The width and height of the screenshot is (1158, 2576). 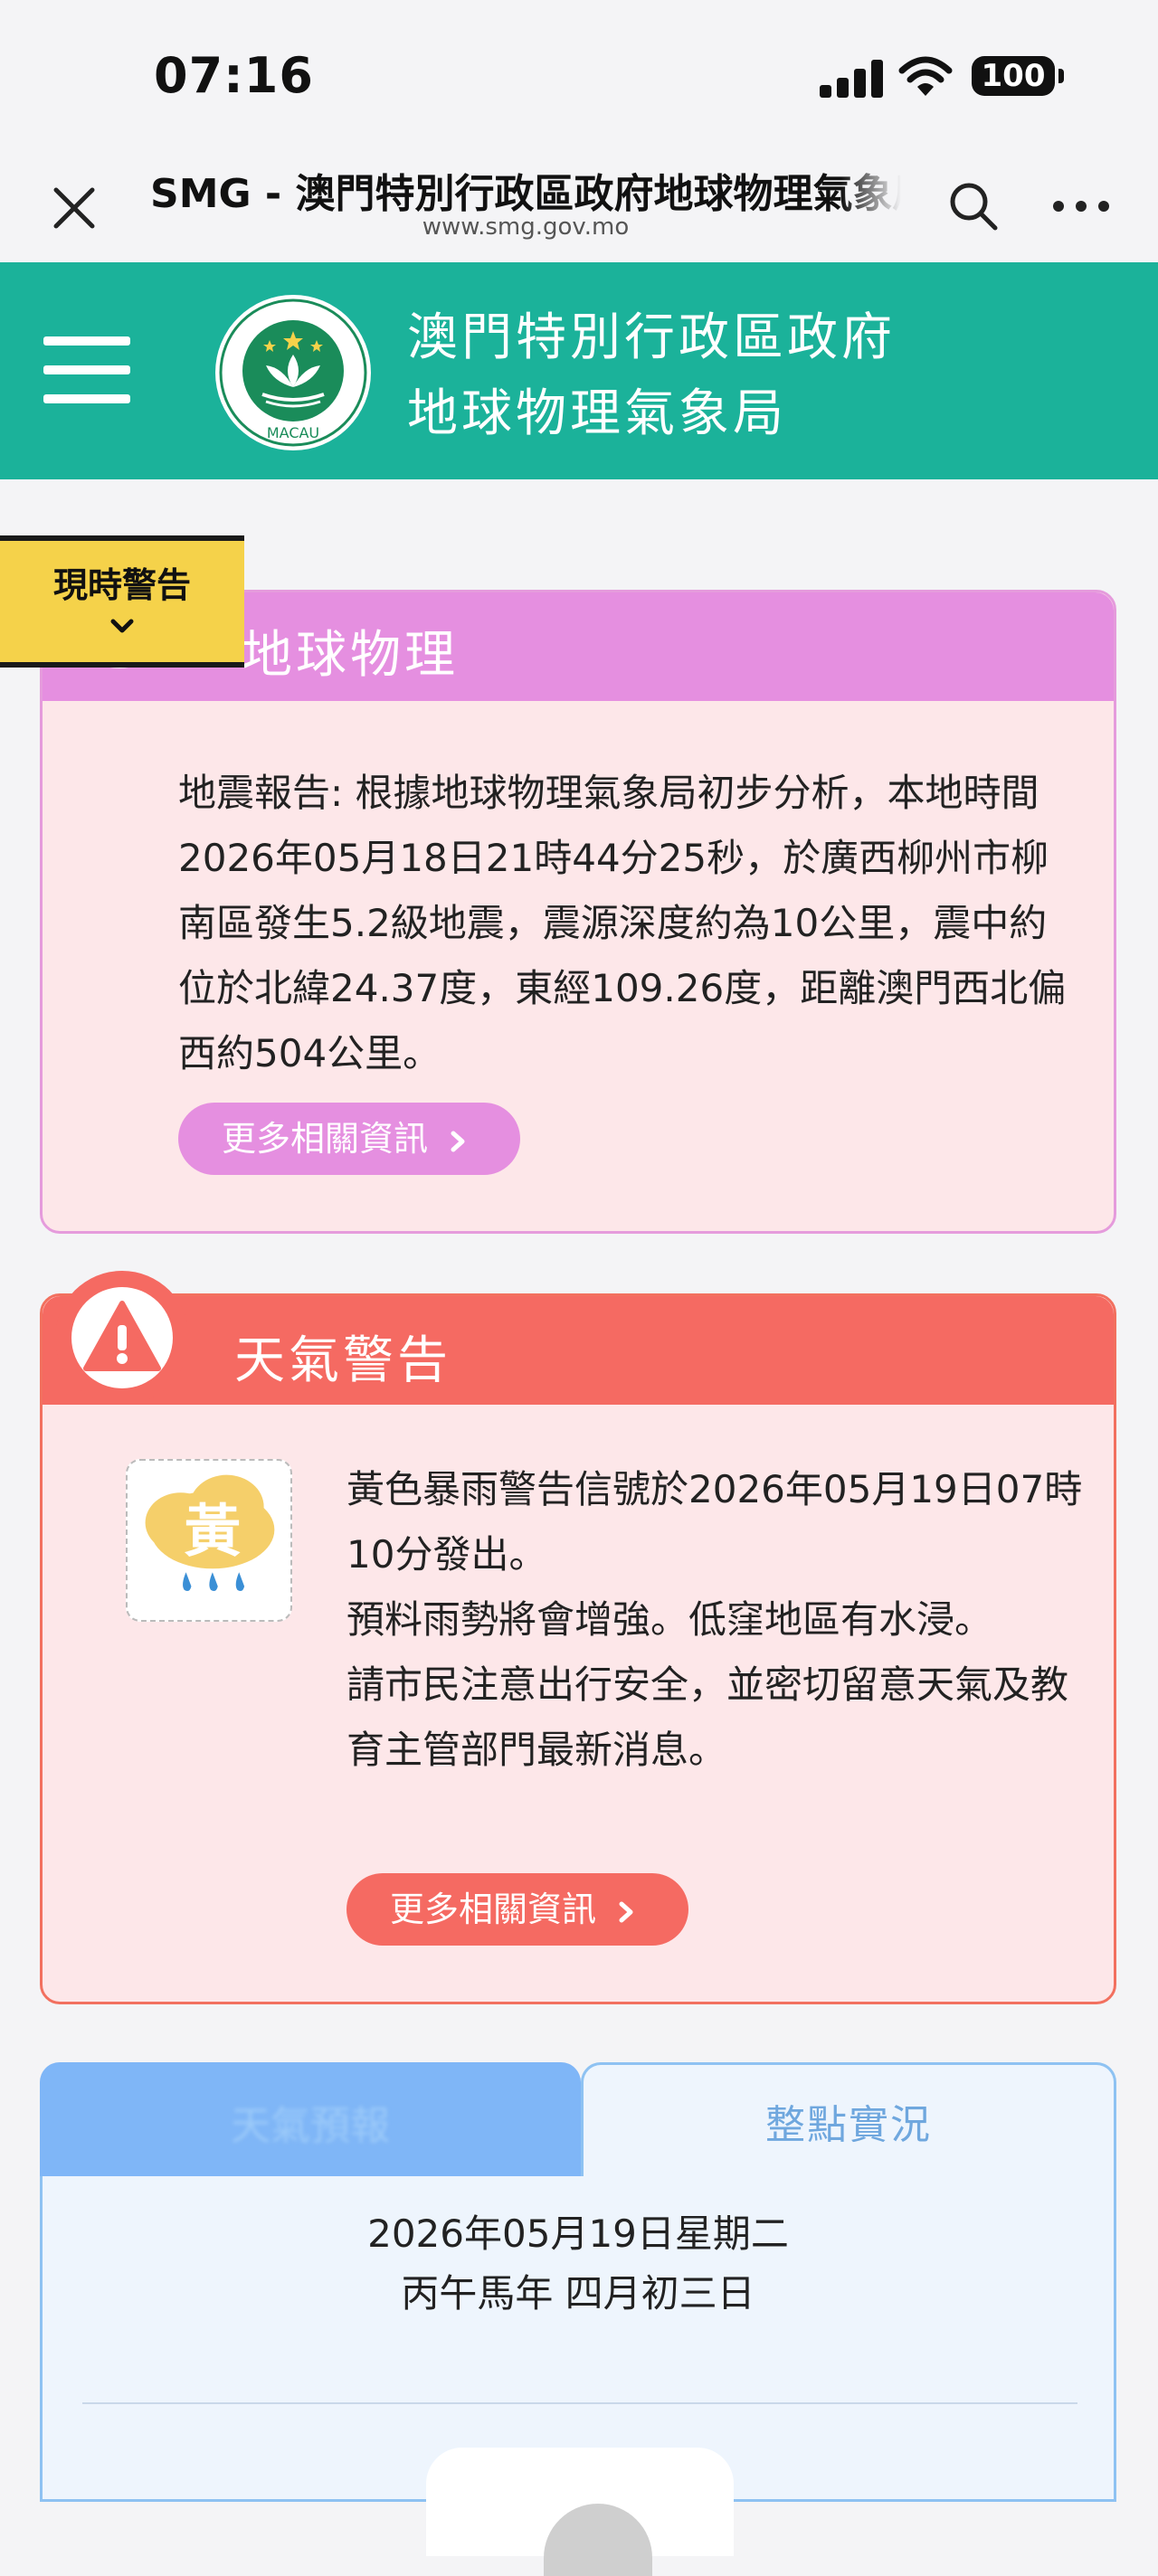 What do you see at coordinates (598, 2540) in the screenshot?
I see `cloud-icon` at bounding box center [598, 2540].